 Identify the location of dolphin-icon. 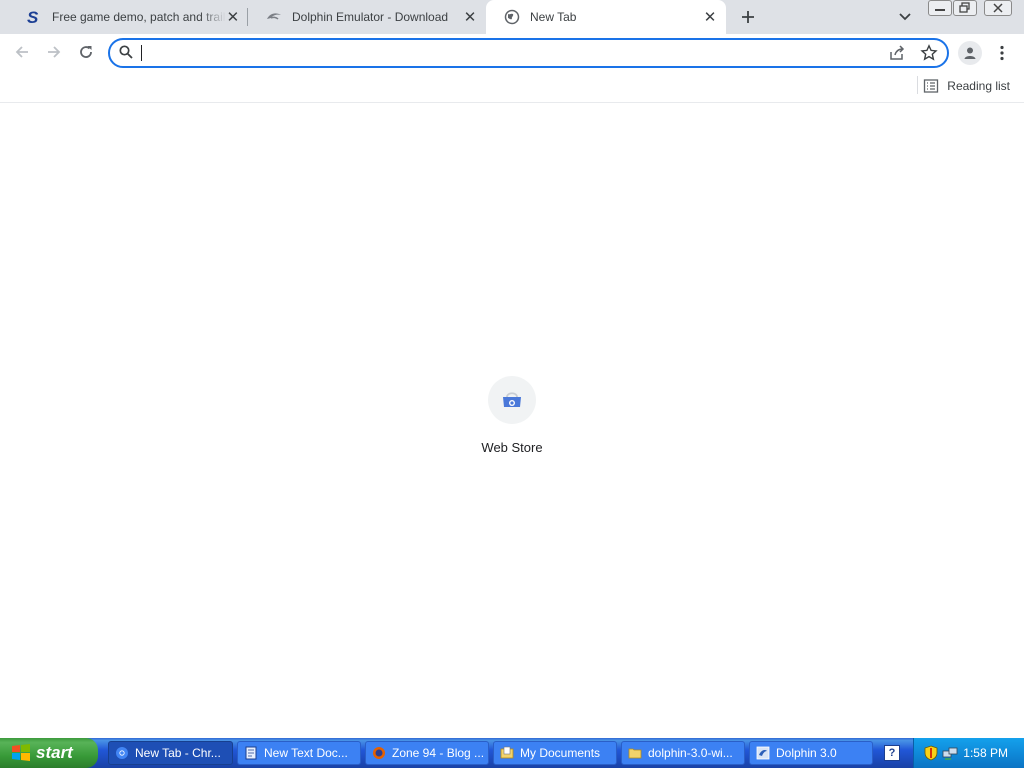
(274, 17).